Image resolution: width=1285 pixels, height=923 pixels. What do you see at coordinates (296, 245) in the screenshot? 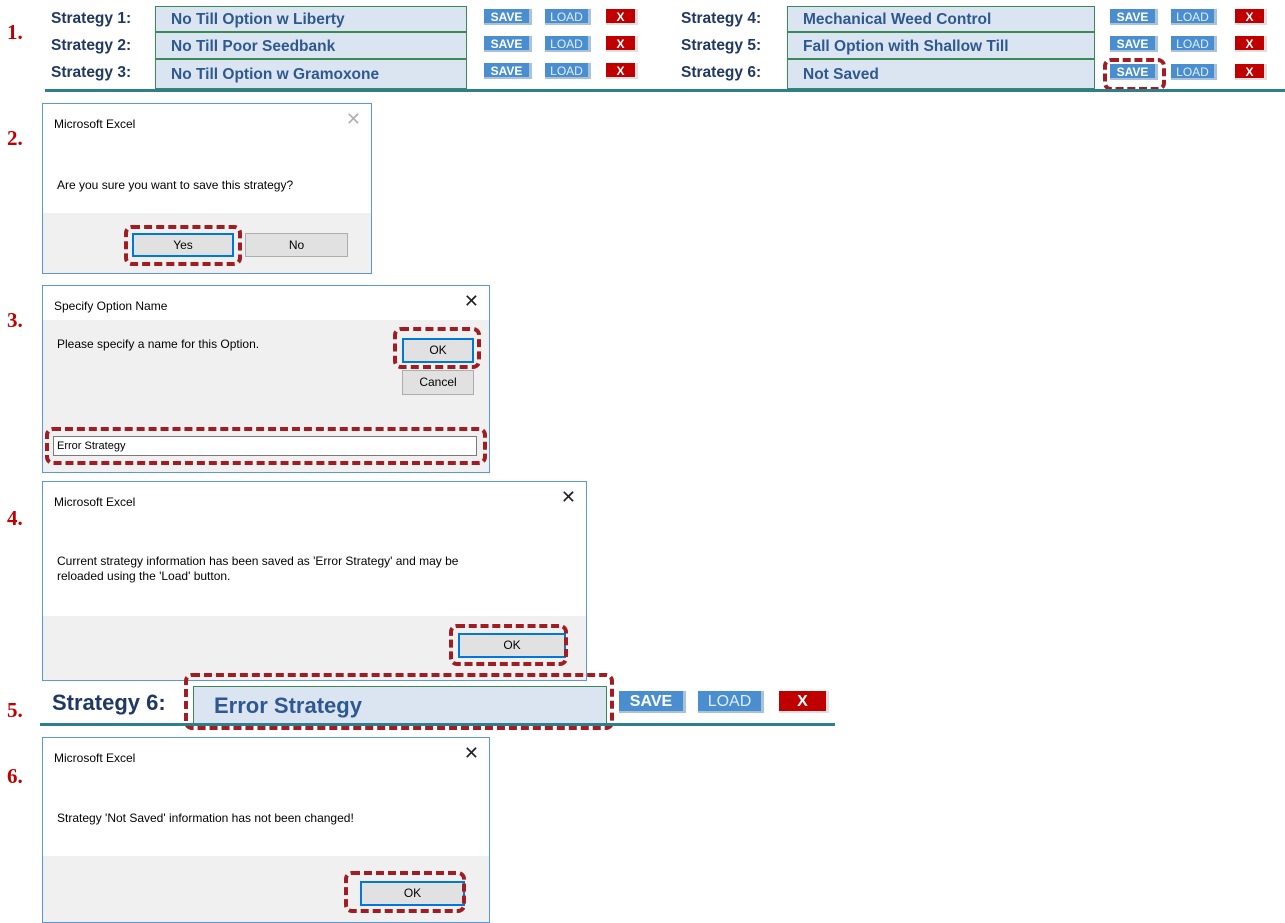
I see `no-button: No` at bounding box center [296, 245].